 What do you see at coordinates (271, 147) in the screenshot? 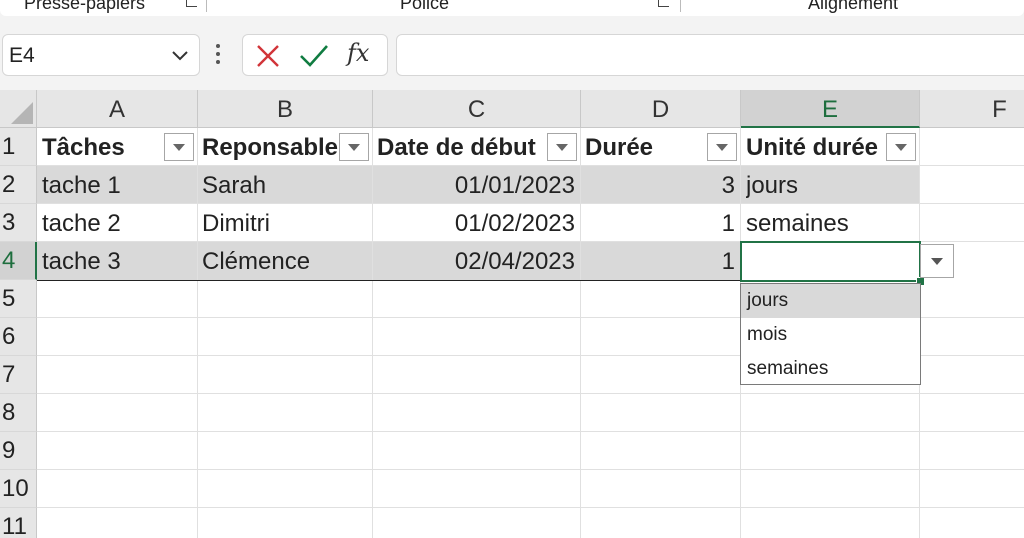
I see `table-header-cell: Reponsable` at bounding box center [271, 147].